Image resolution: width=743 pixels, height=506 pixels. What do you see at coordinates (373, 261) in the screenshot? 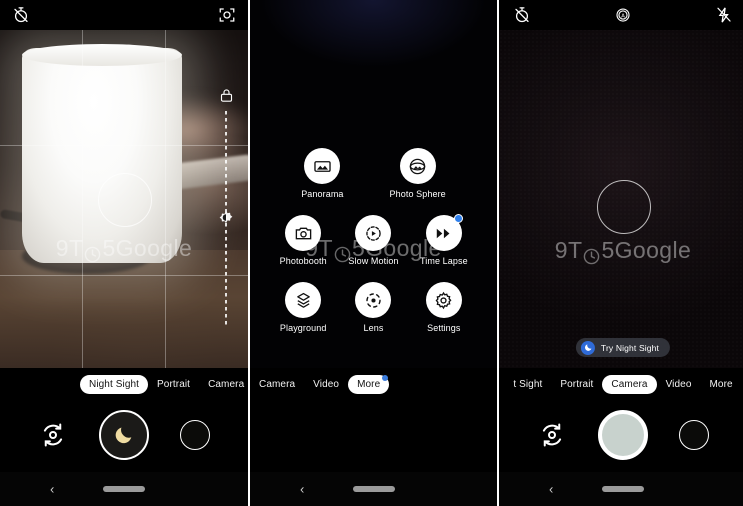
I see `more-item-label: Slow Motion` at bounding box center [373, 261].